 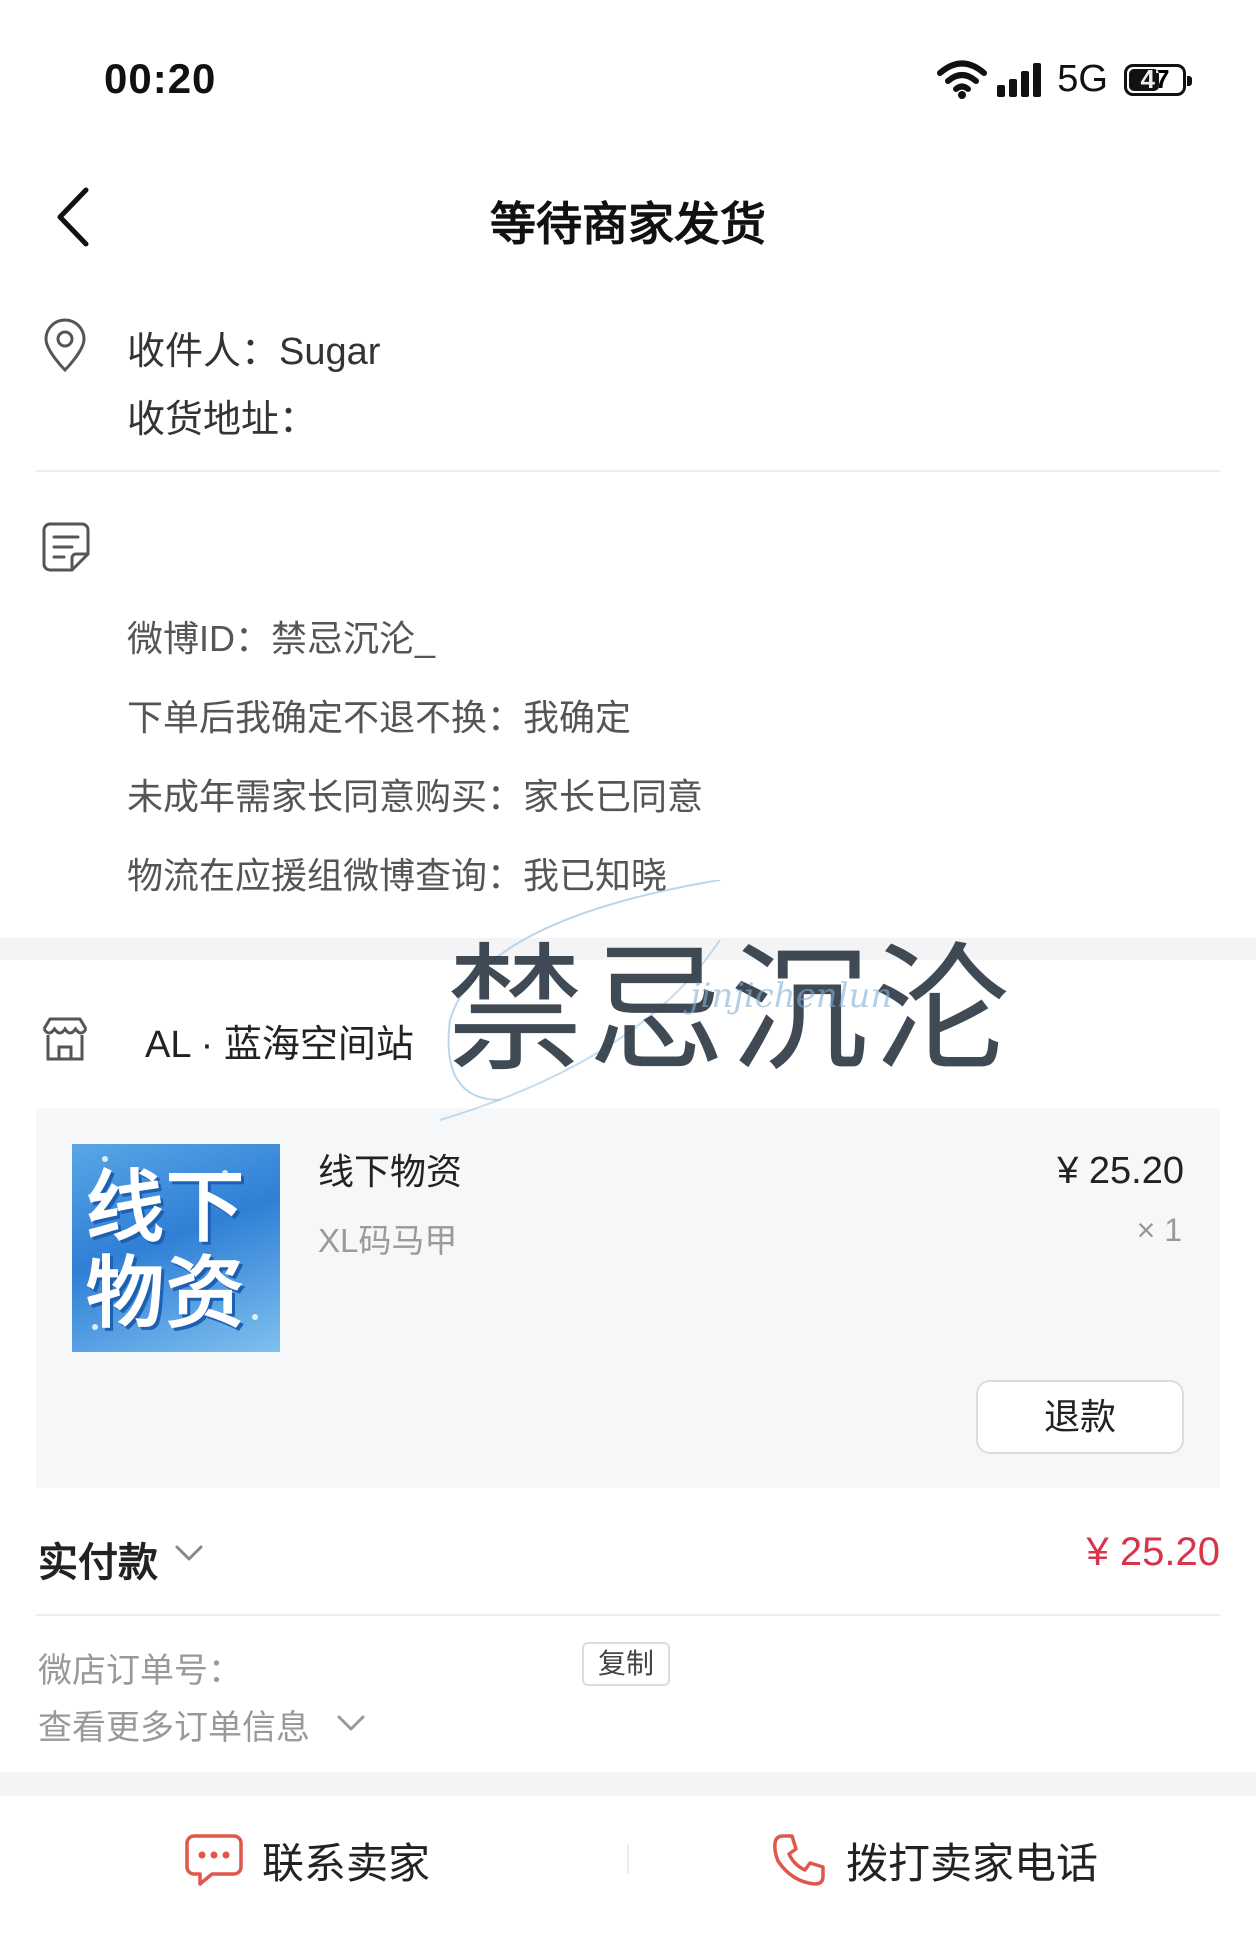 I want to click on product-thumbnail-text: 线下物资, so click(x=166, y=1250).